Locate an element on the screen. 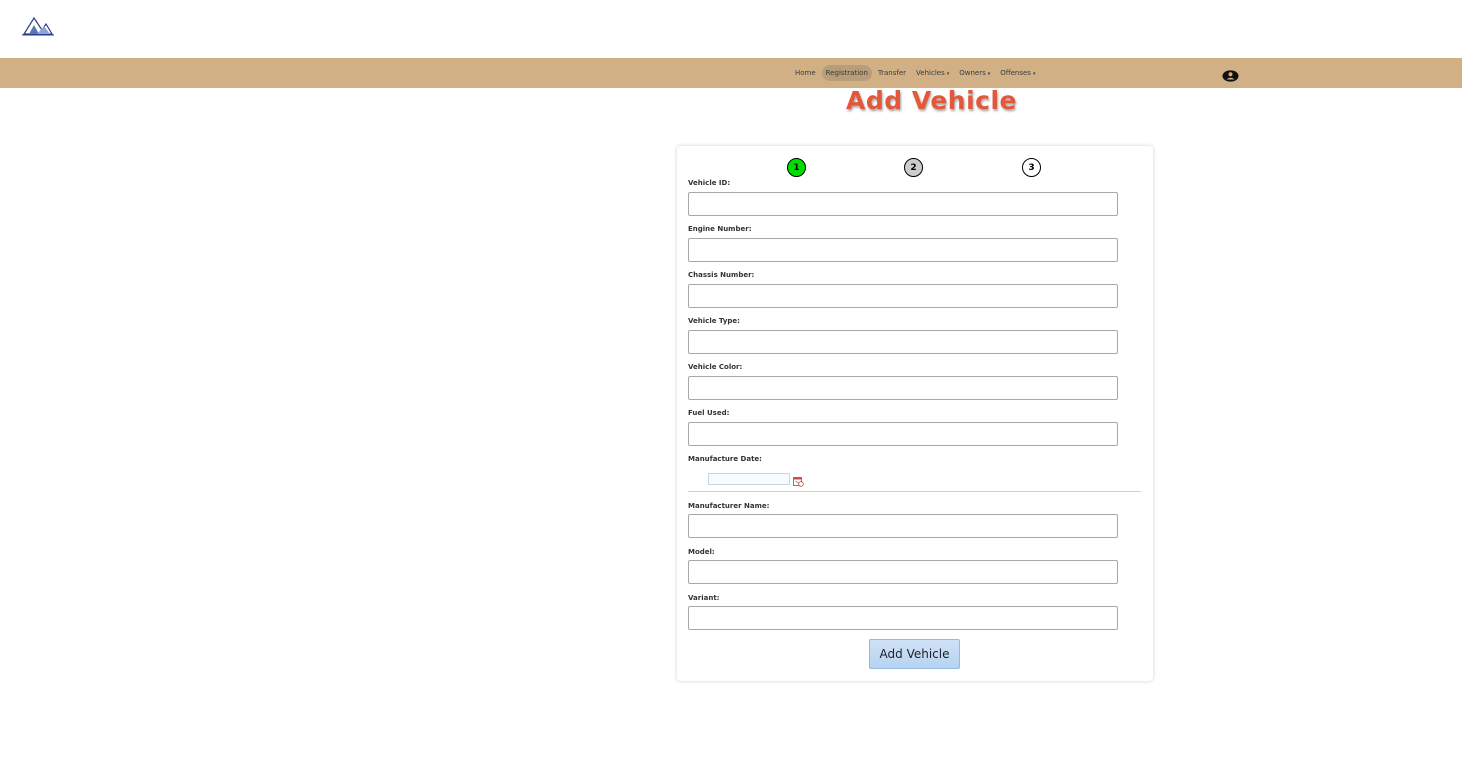  model-label: Model: is located at coordinates (701, 552).